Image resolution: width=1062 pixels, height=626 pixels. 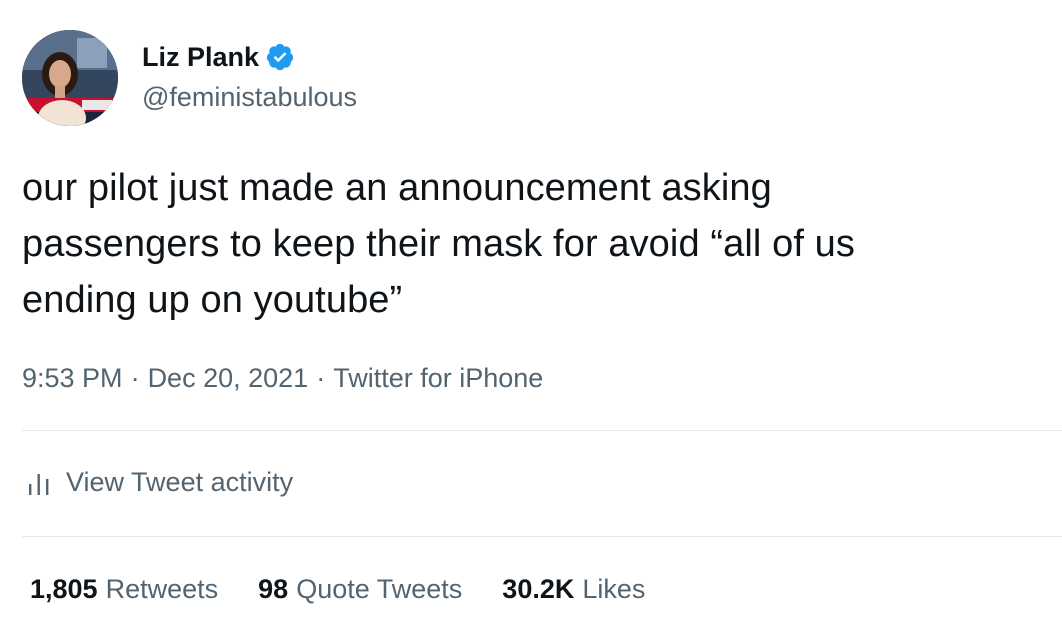 I want to click on view-tweet-activity-link: View Tweet activity, so click(x=160, y=482).